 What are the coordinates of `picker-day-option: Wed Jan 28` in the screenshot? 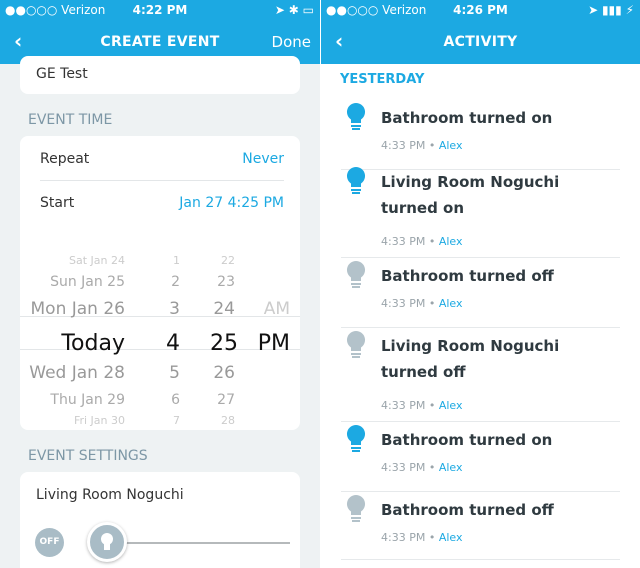 It's located at (72, 373).